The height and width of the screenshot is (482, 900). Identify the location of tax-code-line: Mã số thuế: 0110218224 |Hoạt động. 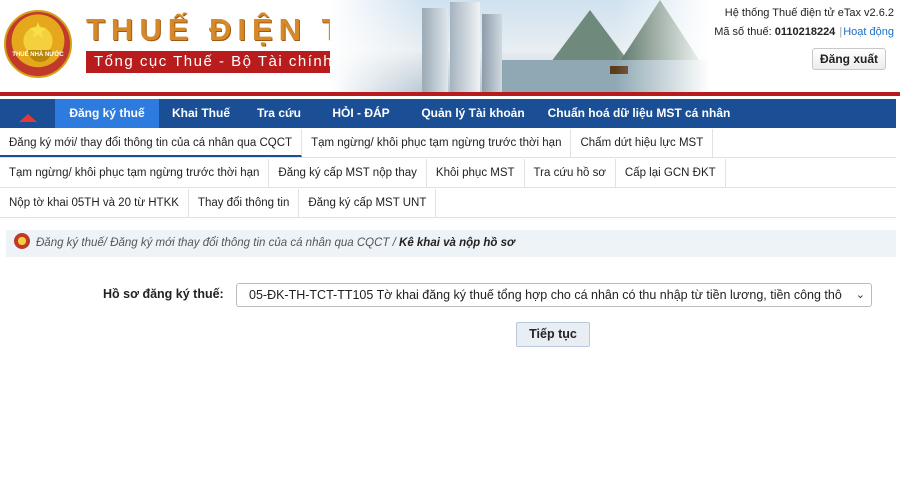
(804, 32).